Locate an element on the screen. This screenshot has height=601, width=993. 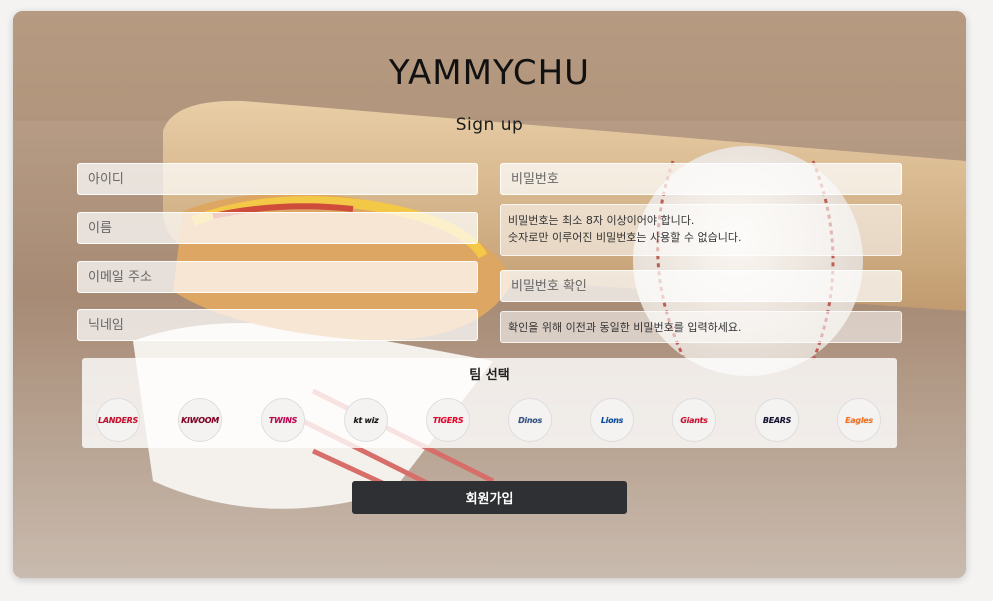
team-logo-label: Eagles is located at coordinates (859, 420).